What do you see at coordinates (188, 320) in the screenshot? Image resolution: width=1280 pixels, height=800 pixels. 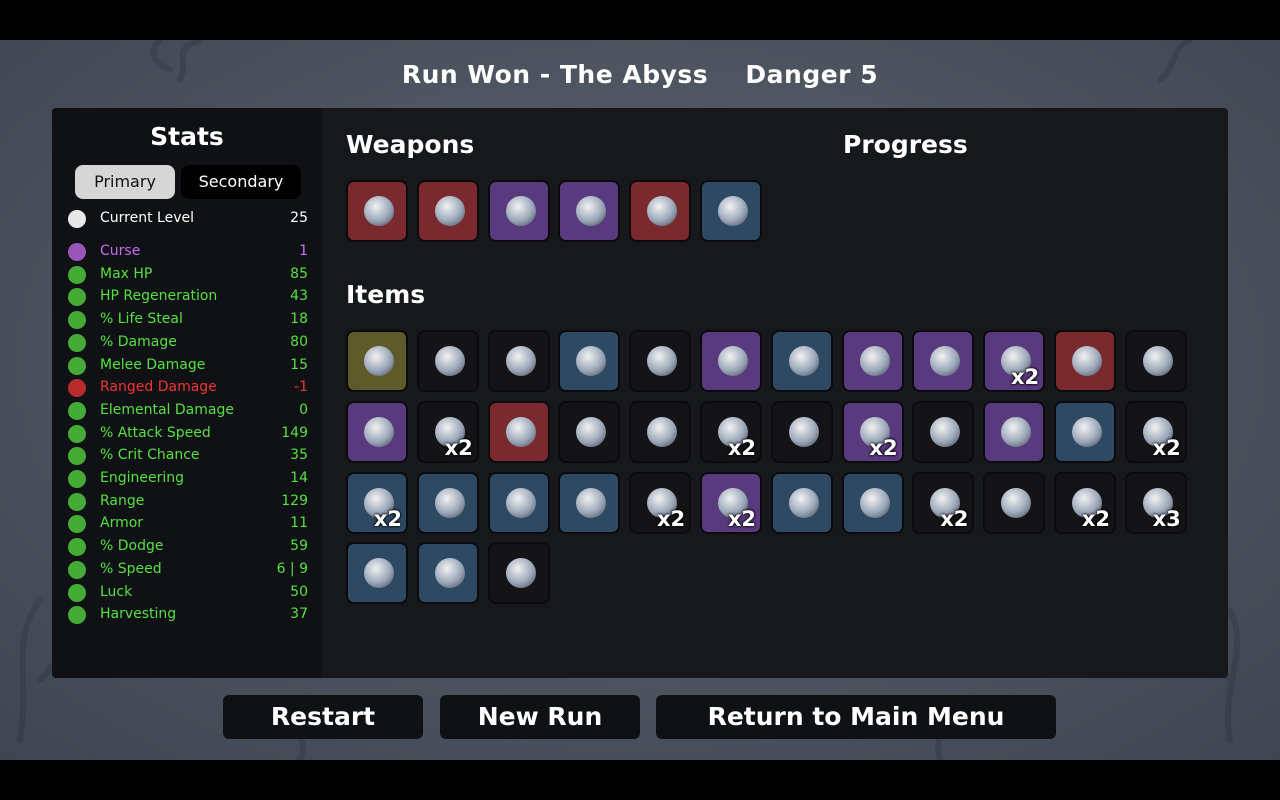 I see `stat-row: % Life Steal 18` at bounding box center [188, 320].